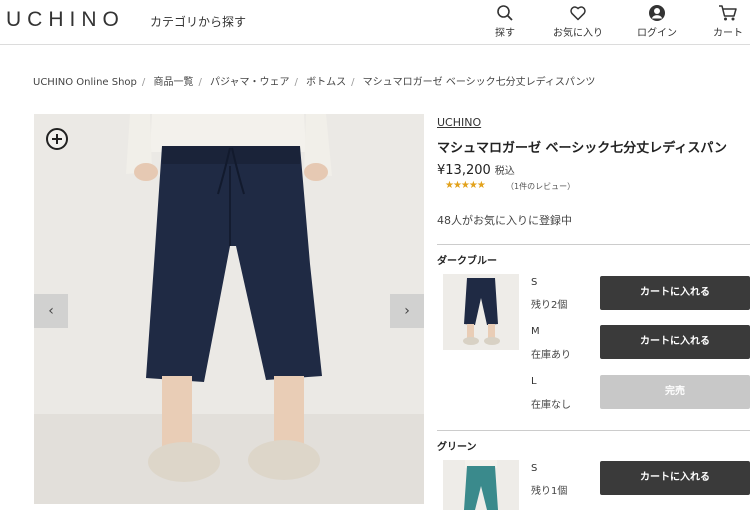 Image resolution: width=750 pixels, height=510 pixels. What do you see at coordinates (675, 392) in the screenshot?
I see `sold-out-button: 完売` at bounding box center [675, 392].